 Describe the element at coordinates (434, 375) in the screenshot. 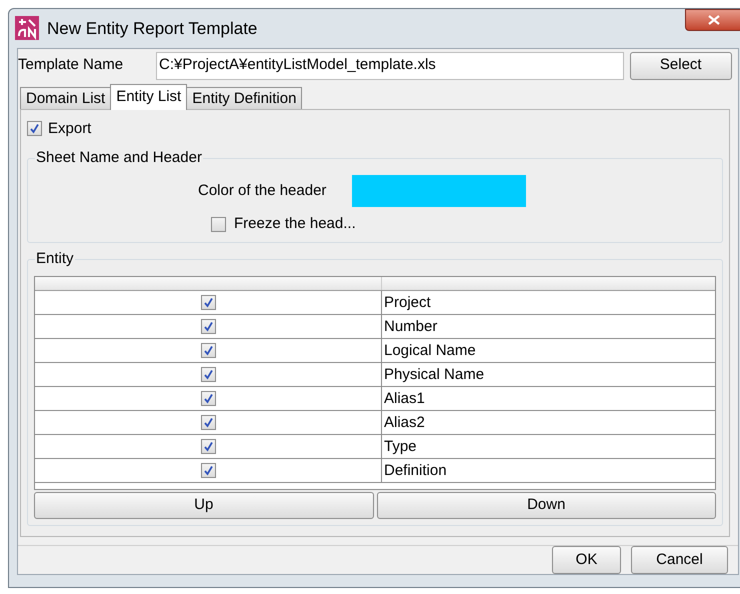

I see `table-cell-text: Physical Name` at that location.